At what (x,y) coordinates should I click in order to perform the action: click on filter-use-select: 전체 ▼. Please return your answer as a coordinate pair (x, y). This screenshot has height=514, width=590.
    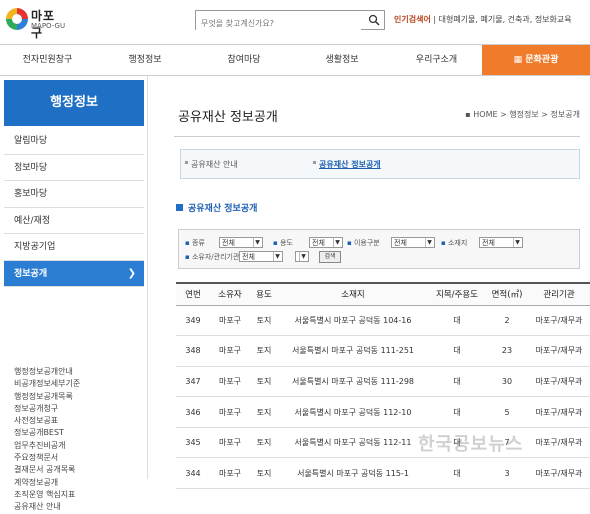
    Looking at the image, I should click on (326, 242).